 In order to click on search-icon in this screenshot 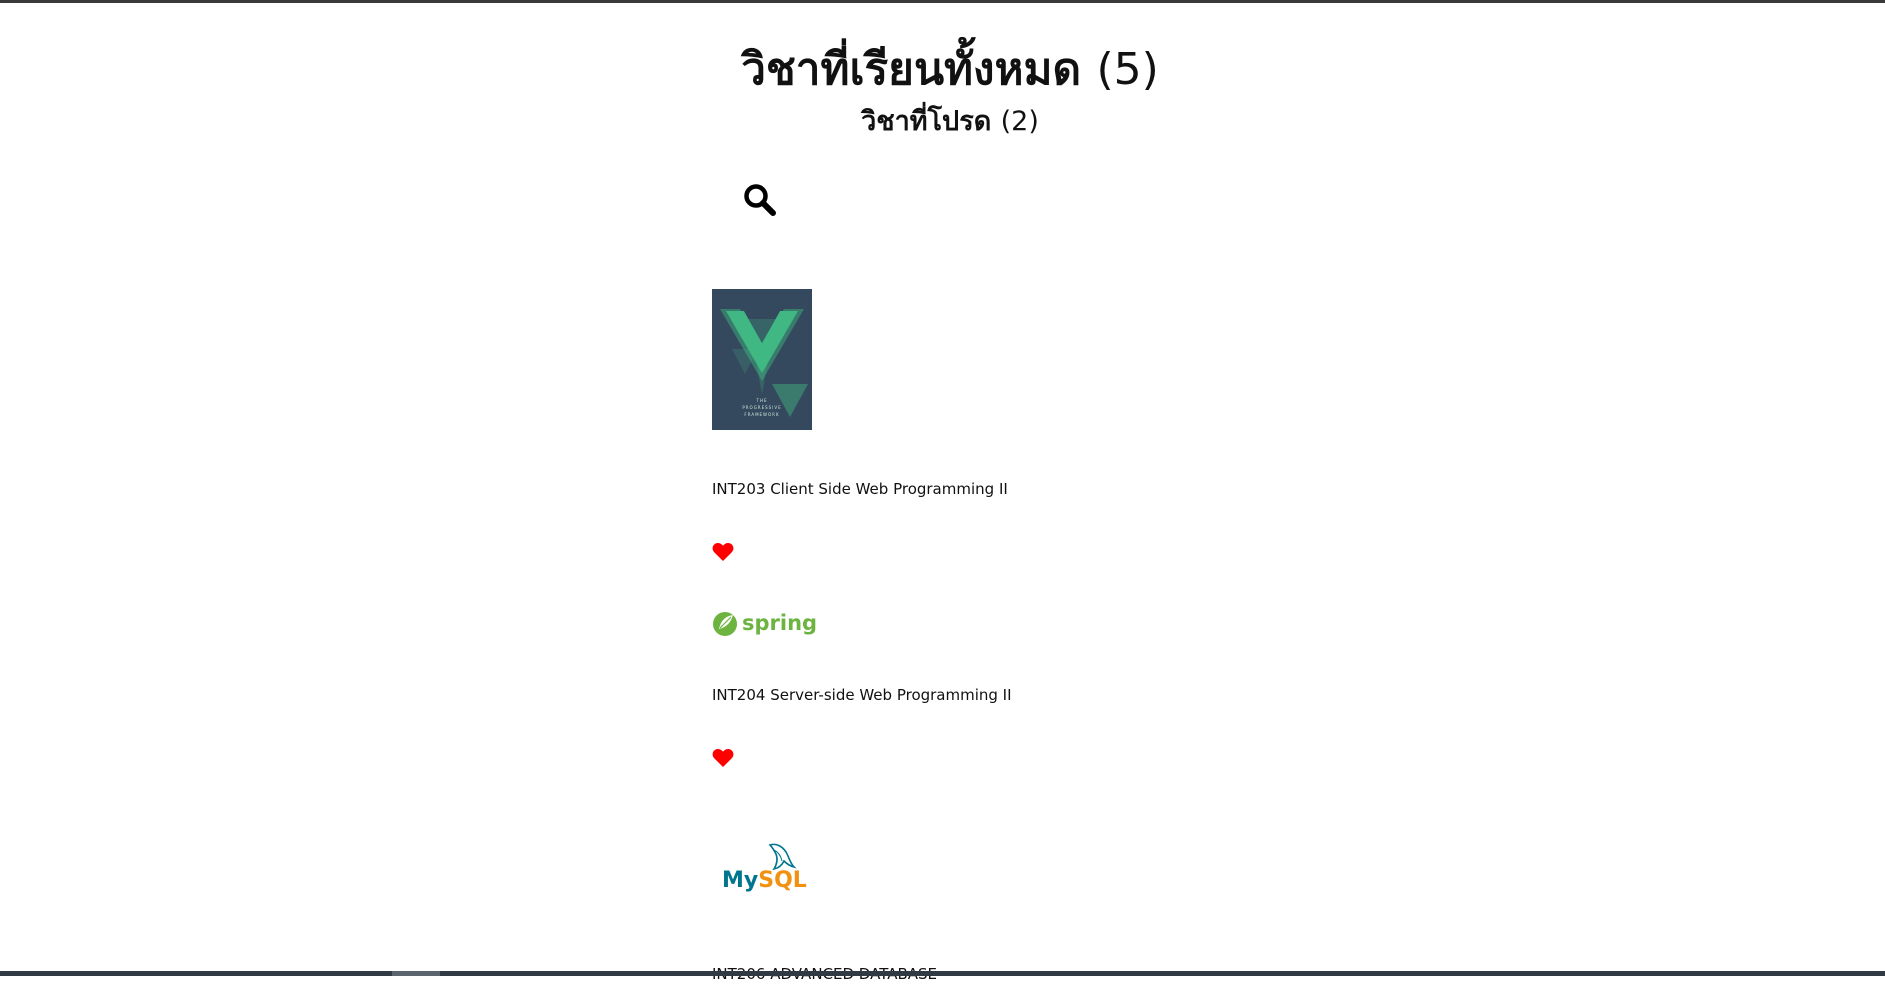, I will do `click(760, 200)`.